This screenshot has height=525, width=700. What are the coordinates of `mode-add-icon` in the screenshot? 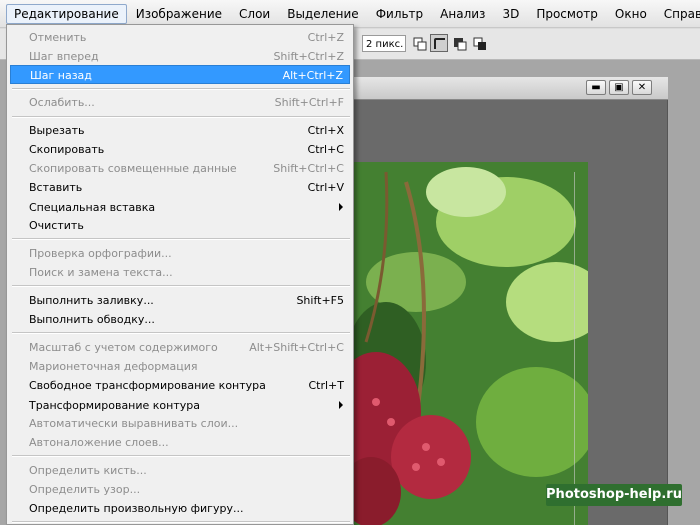 It's located at (439, 43).